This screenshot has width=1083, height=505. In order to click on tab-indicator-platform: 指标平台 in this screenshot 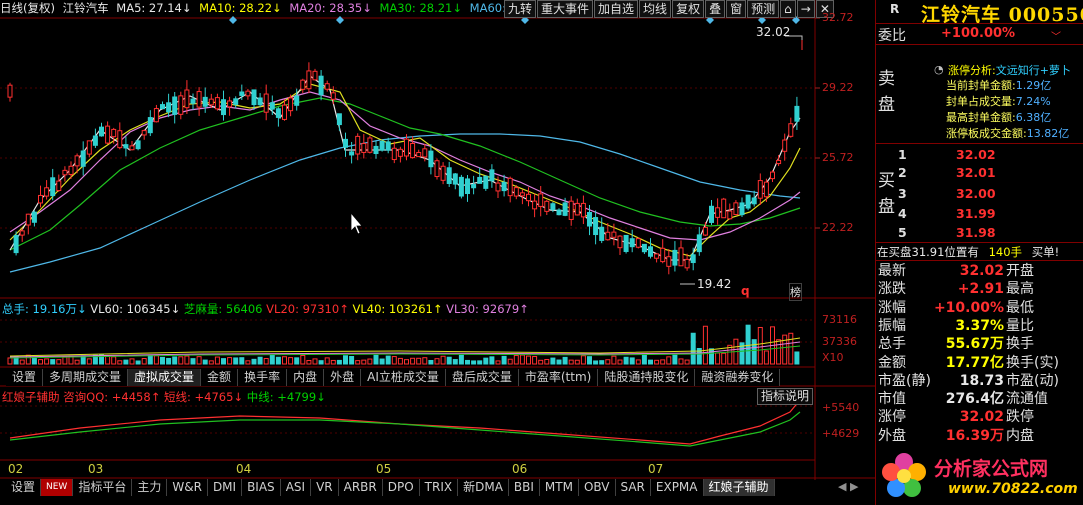, I will do `click(103, 487)`.